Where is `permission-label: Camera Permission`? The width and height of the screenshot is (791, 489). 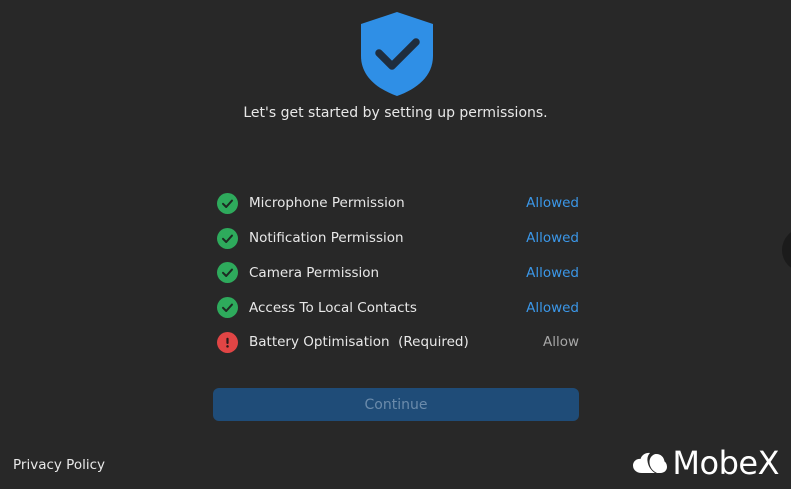 permission-label: Camera Permission is located at coordinates (314, 272).